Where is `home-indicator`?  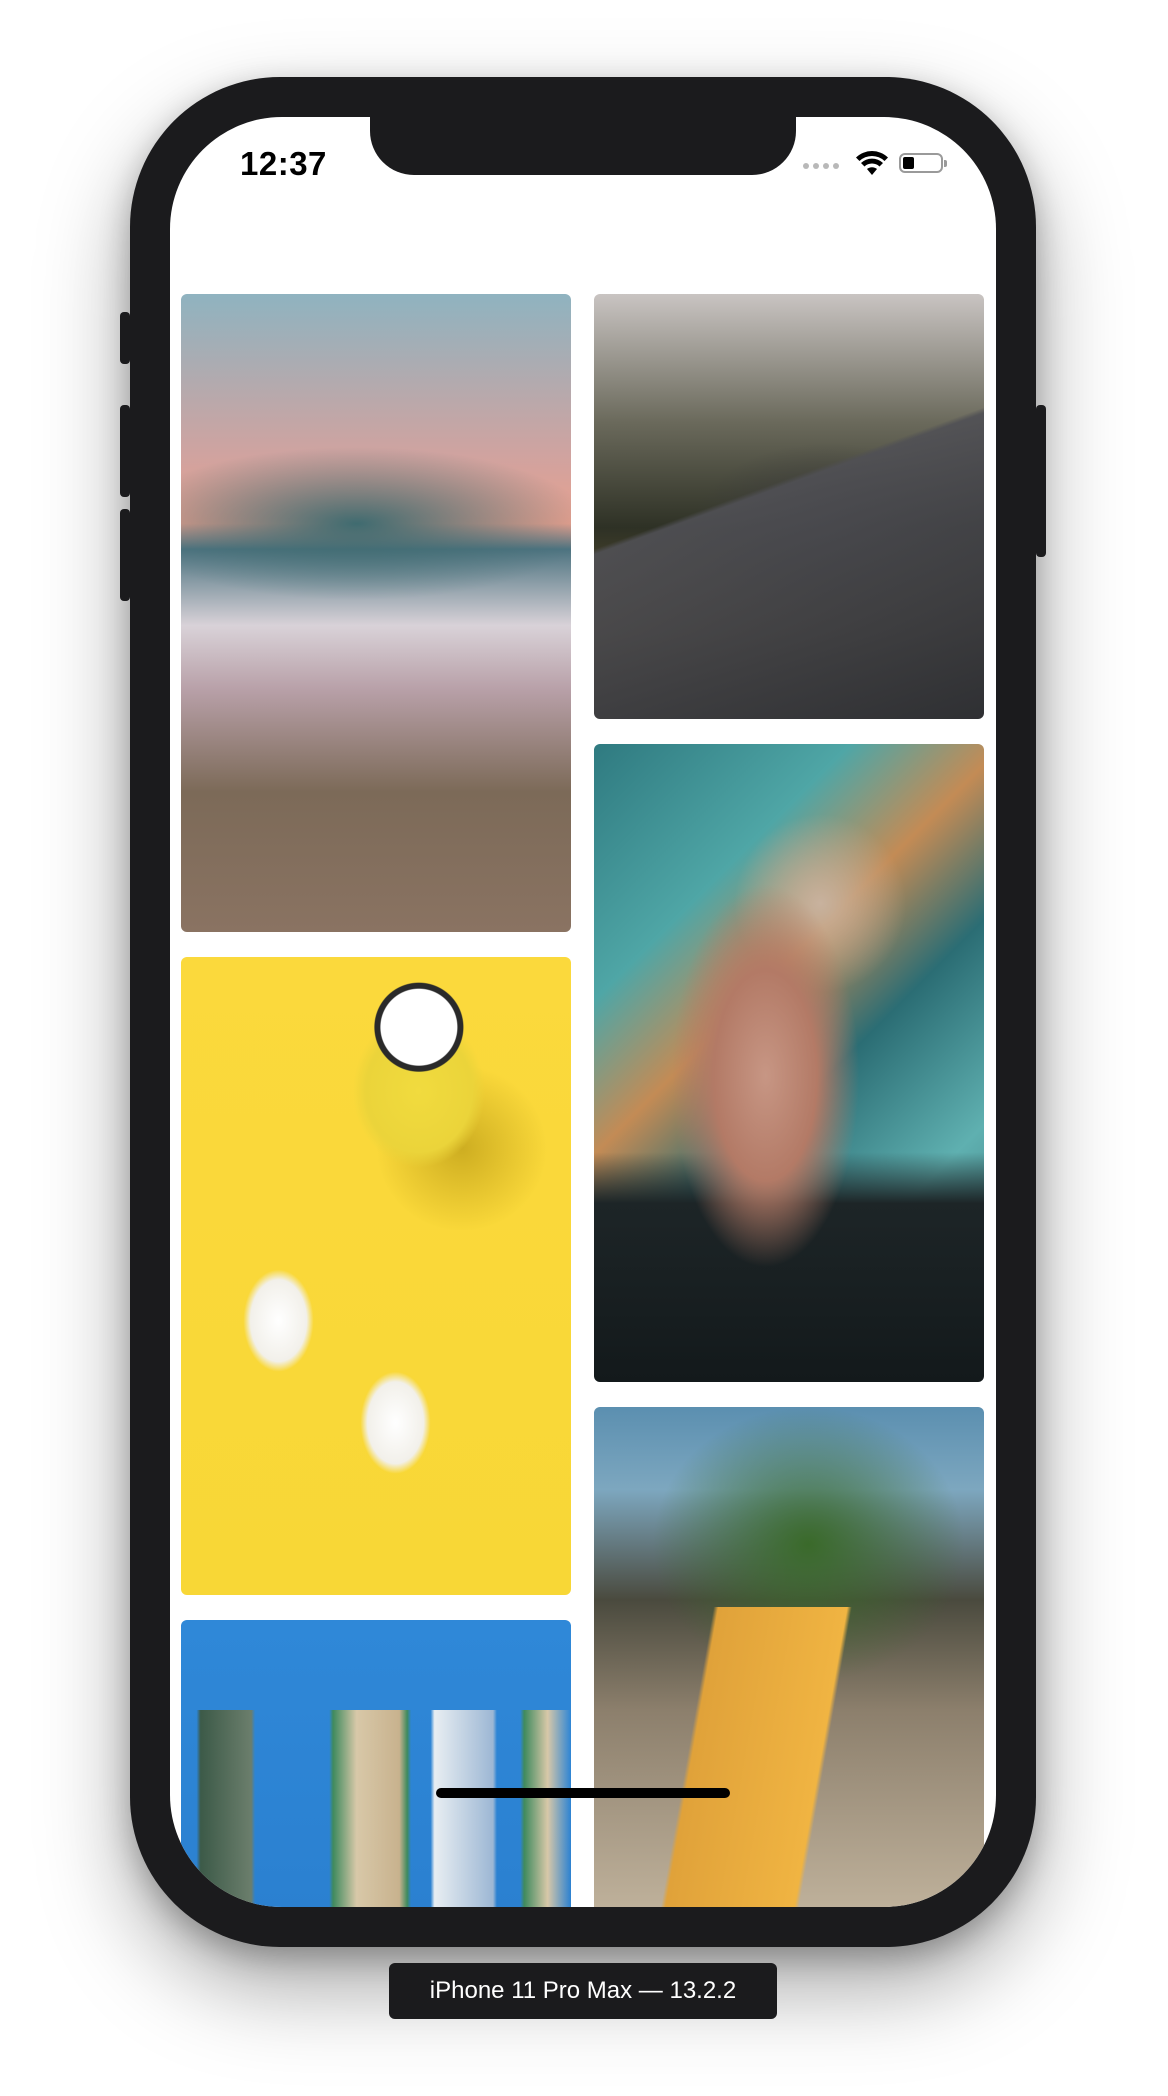 home-indicator is located at coordinates (583, 1793).